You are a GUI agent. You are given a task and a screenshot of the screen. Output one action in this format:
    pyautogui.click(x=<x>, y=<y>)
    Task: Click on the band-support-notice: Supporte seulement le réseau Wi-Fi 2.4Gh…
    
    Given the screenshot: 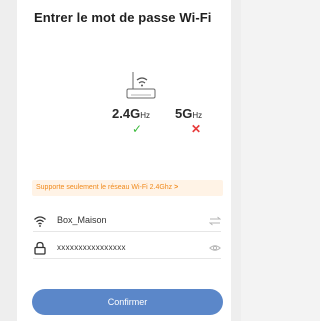 What is the action you would take?
    pyautogui.click(x=127, y=188)
    